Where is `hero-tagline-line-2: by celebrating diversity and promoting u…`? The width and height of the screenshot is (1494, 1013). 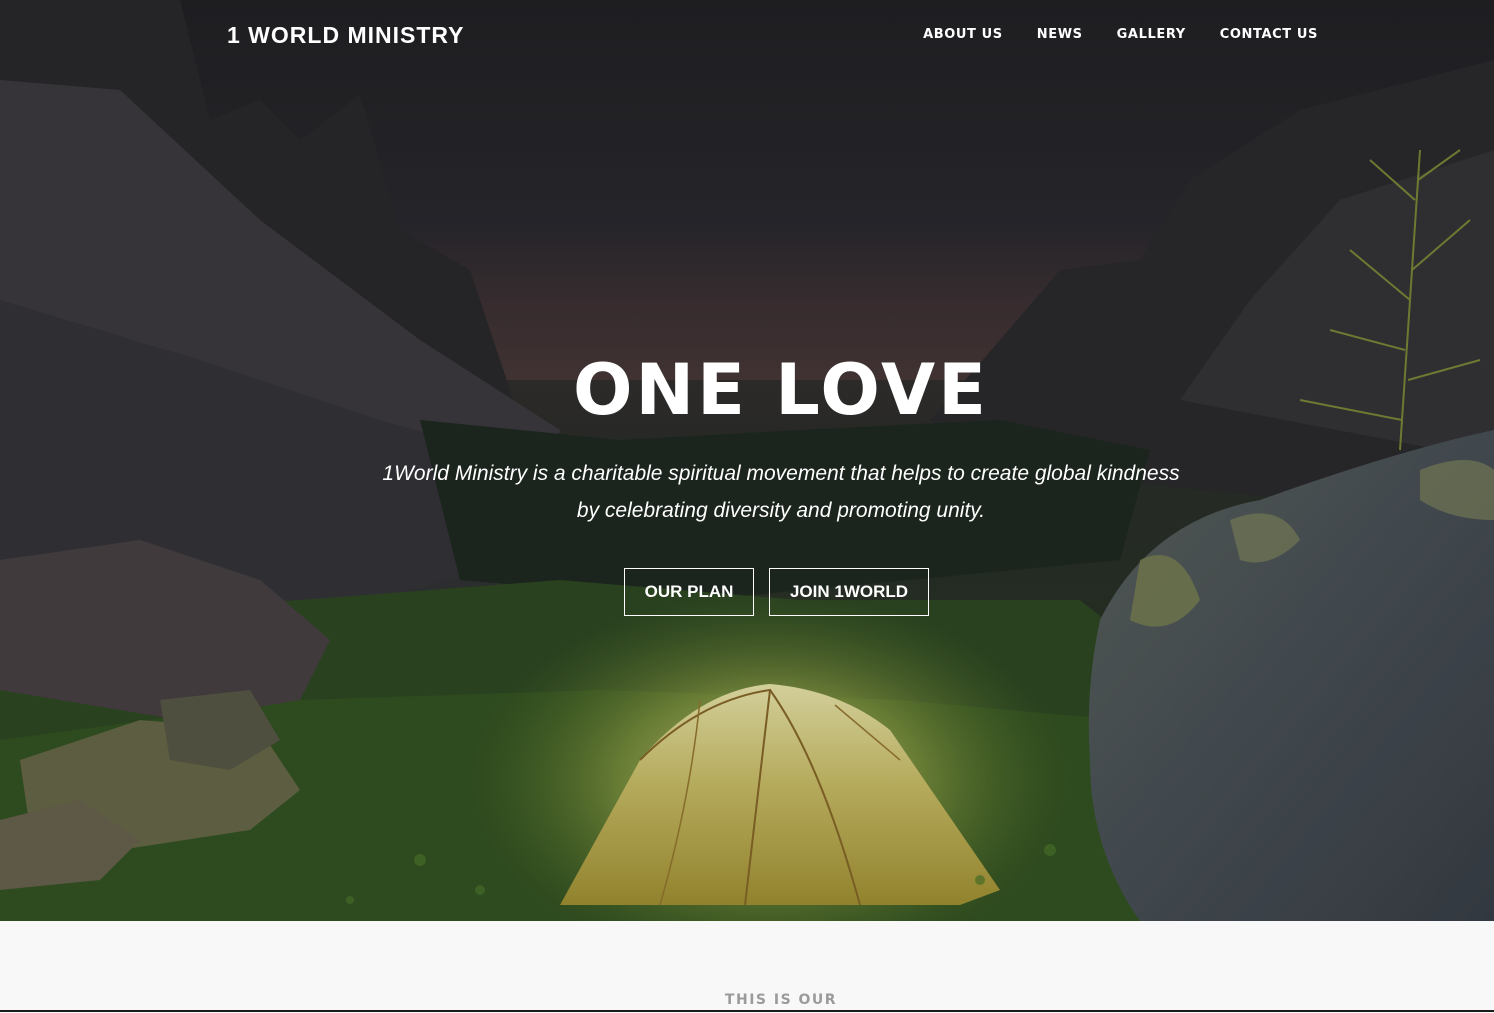
hero-tagline-line-2: by celebrating diversity and promoting u… is located at coordinates (781, 510).